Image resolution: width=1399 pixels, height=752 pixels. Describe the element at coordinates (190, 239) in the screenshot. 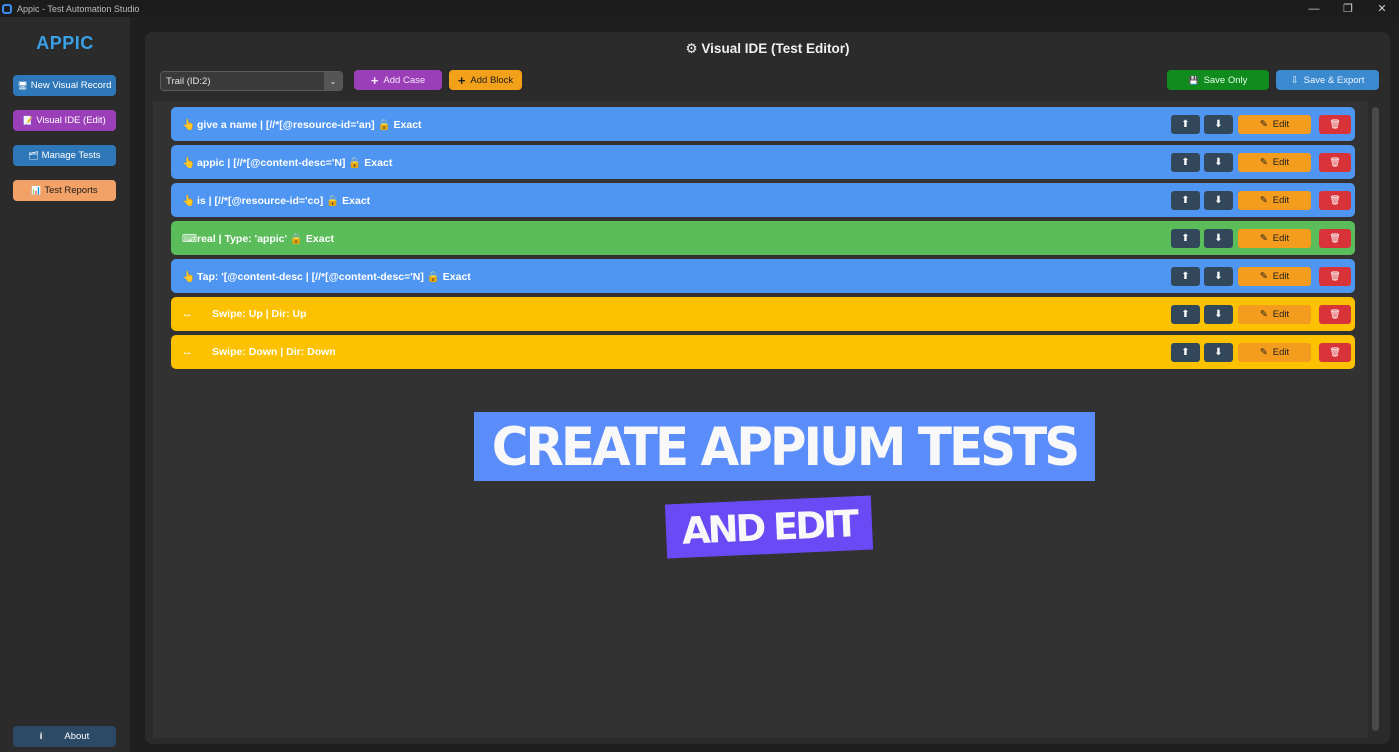

I see `keyboard-icon: ⌨` at that location.